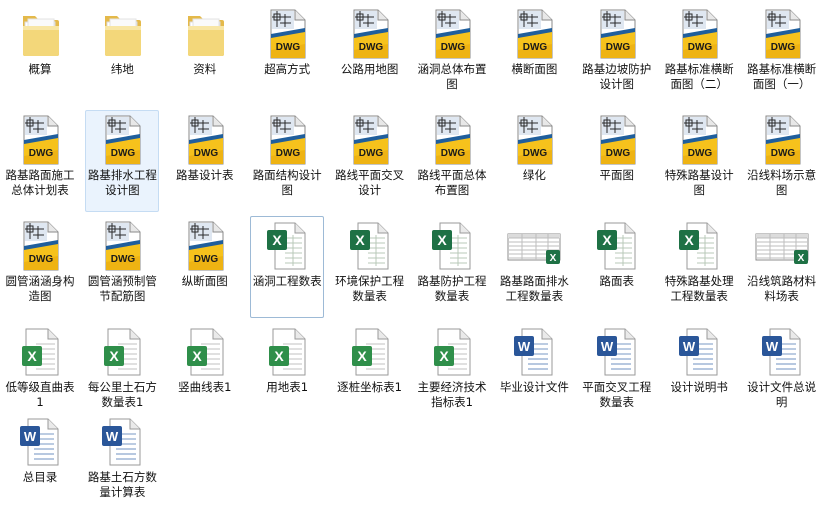 The image size is (830, 514). Describe the element at coordinates (122, 34) in the screenshot. I see `folder-icon` at that location.